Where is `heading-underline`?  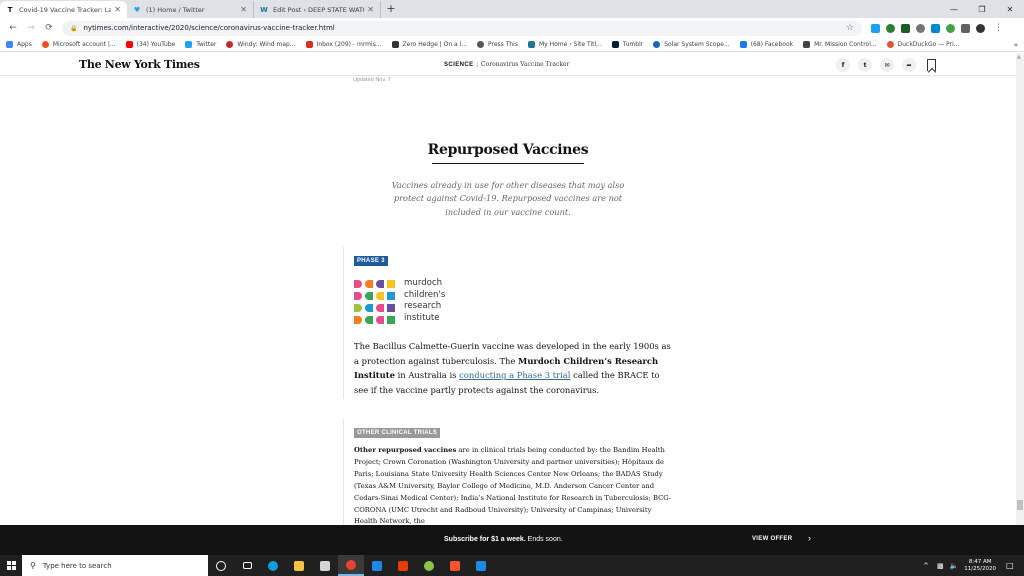
heading-underline is located at coordinates (508, 163).